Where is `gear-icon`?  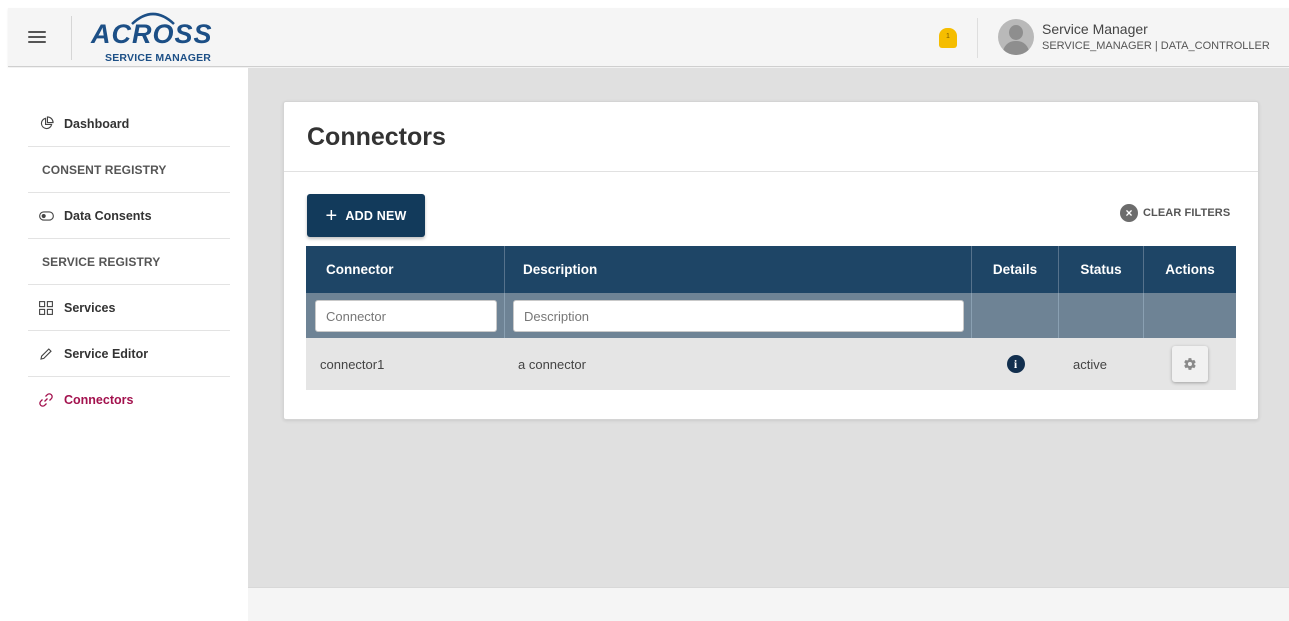
gear-icon is located at coordinates (1190, 364).